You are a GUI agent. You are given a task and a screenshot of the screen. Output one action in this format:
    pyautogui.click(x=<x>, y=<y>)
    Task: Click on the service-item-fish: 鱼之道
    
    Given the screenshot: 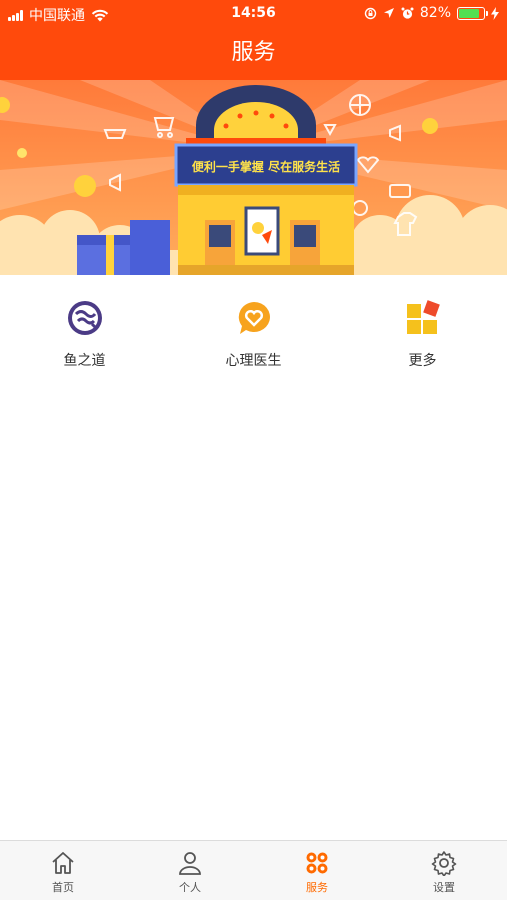 What is the action you would take?
    pyautogui.click(x=84, y=330)
    